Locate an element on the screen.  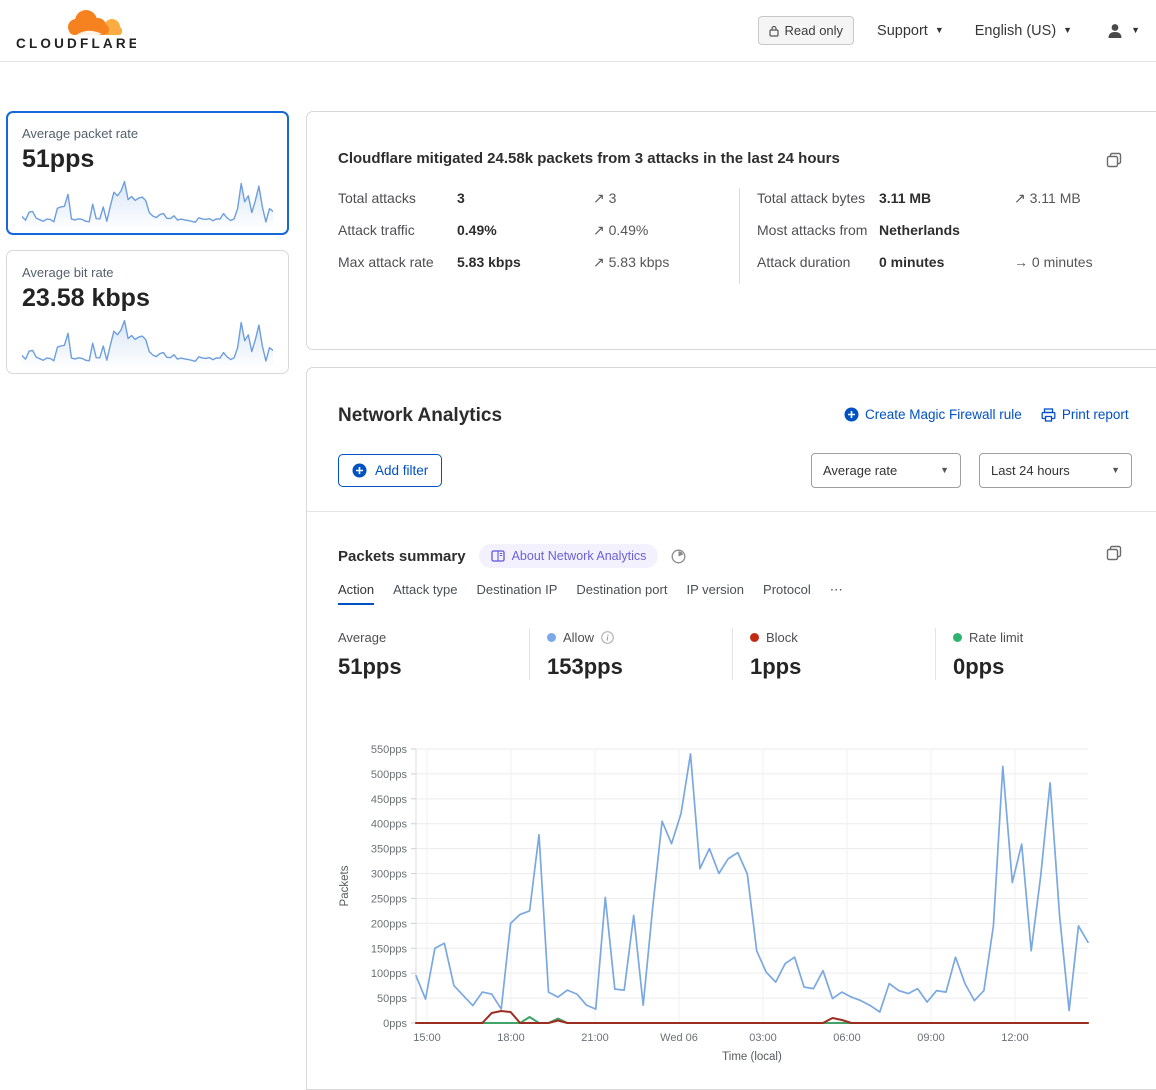
svg-text: 18:00 is located at coordinates (511, 1038).